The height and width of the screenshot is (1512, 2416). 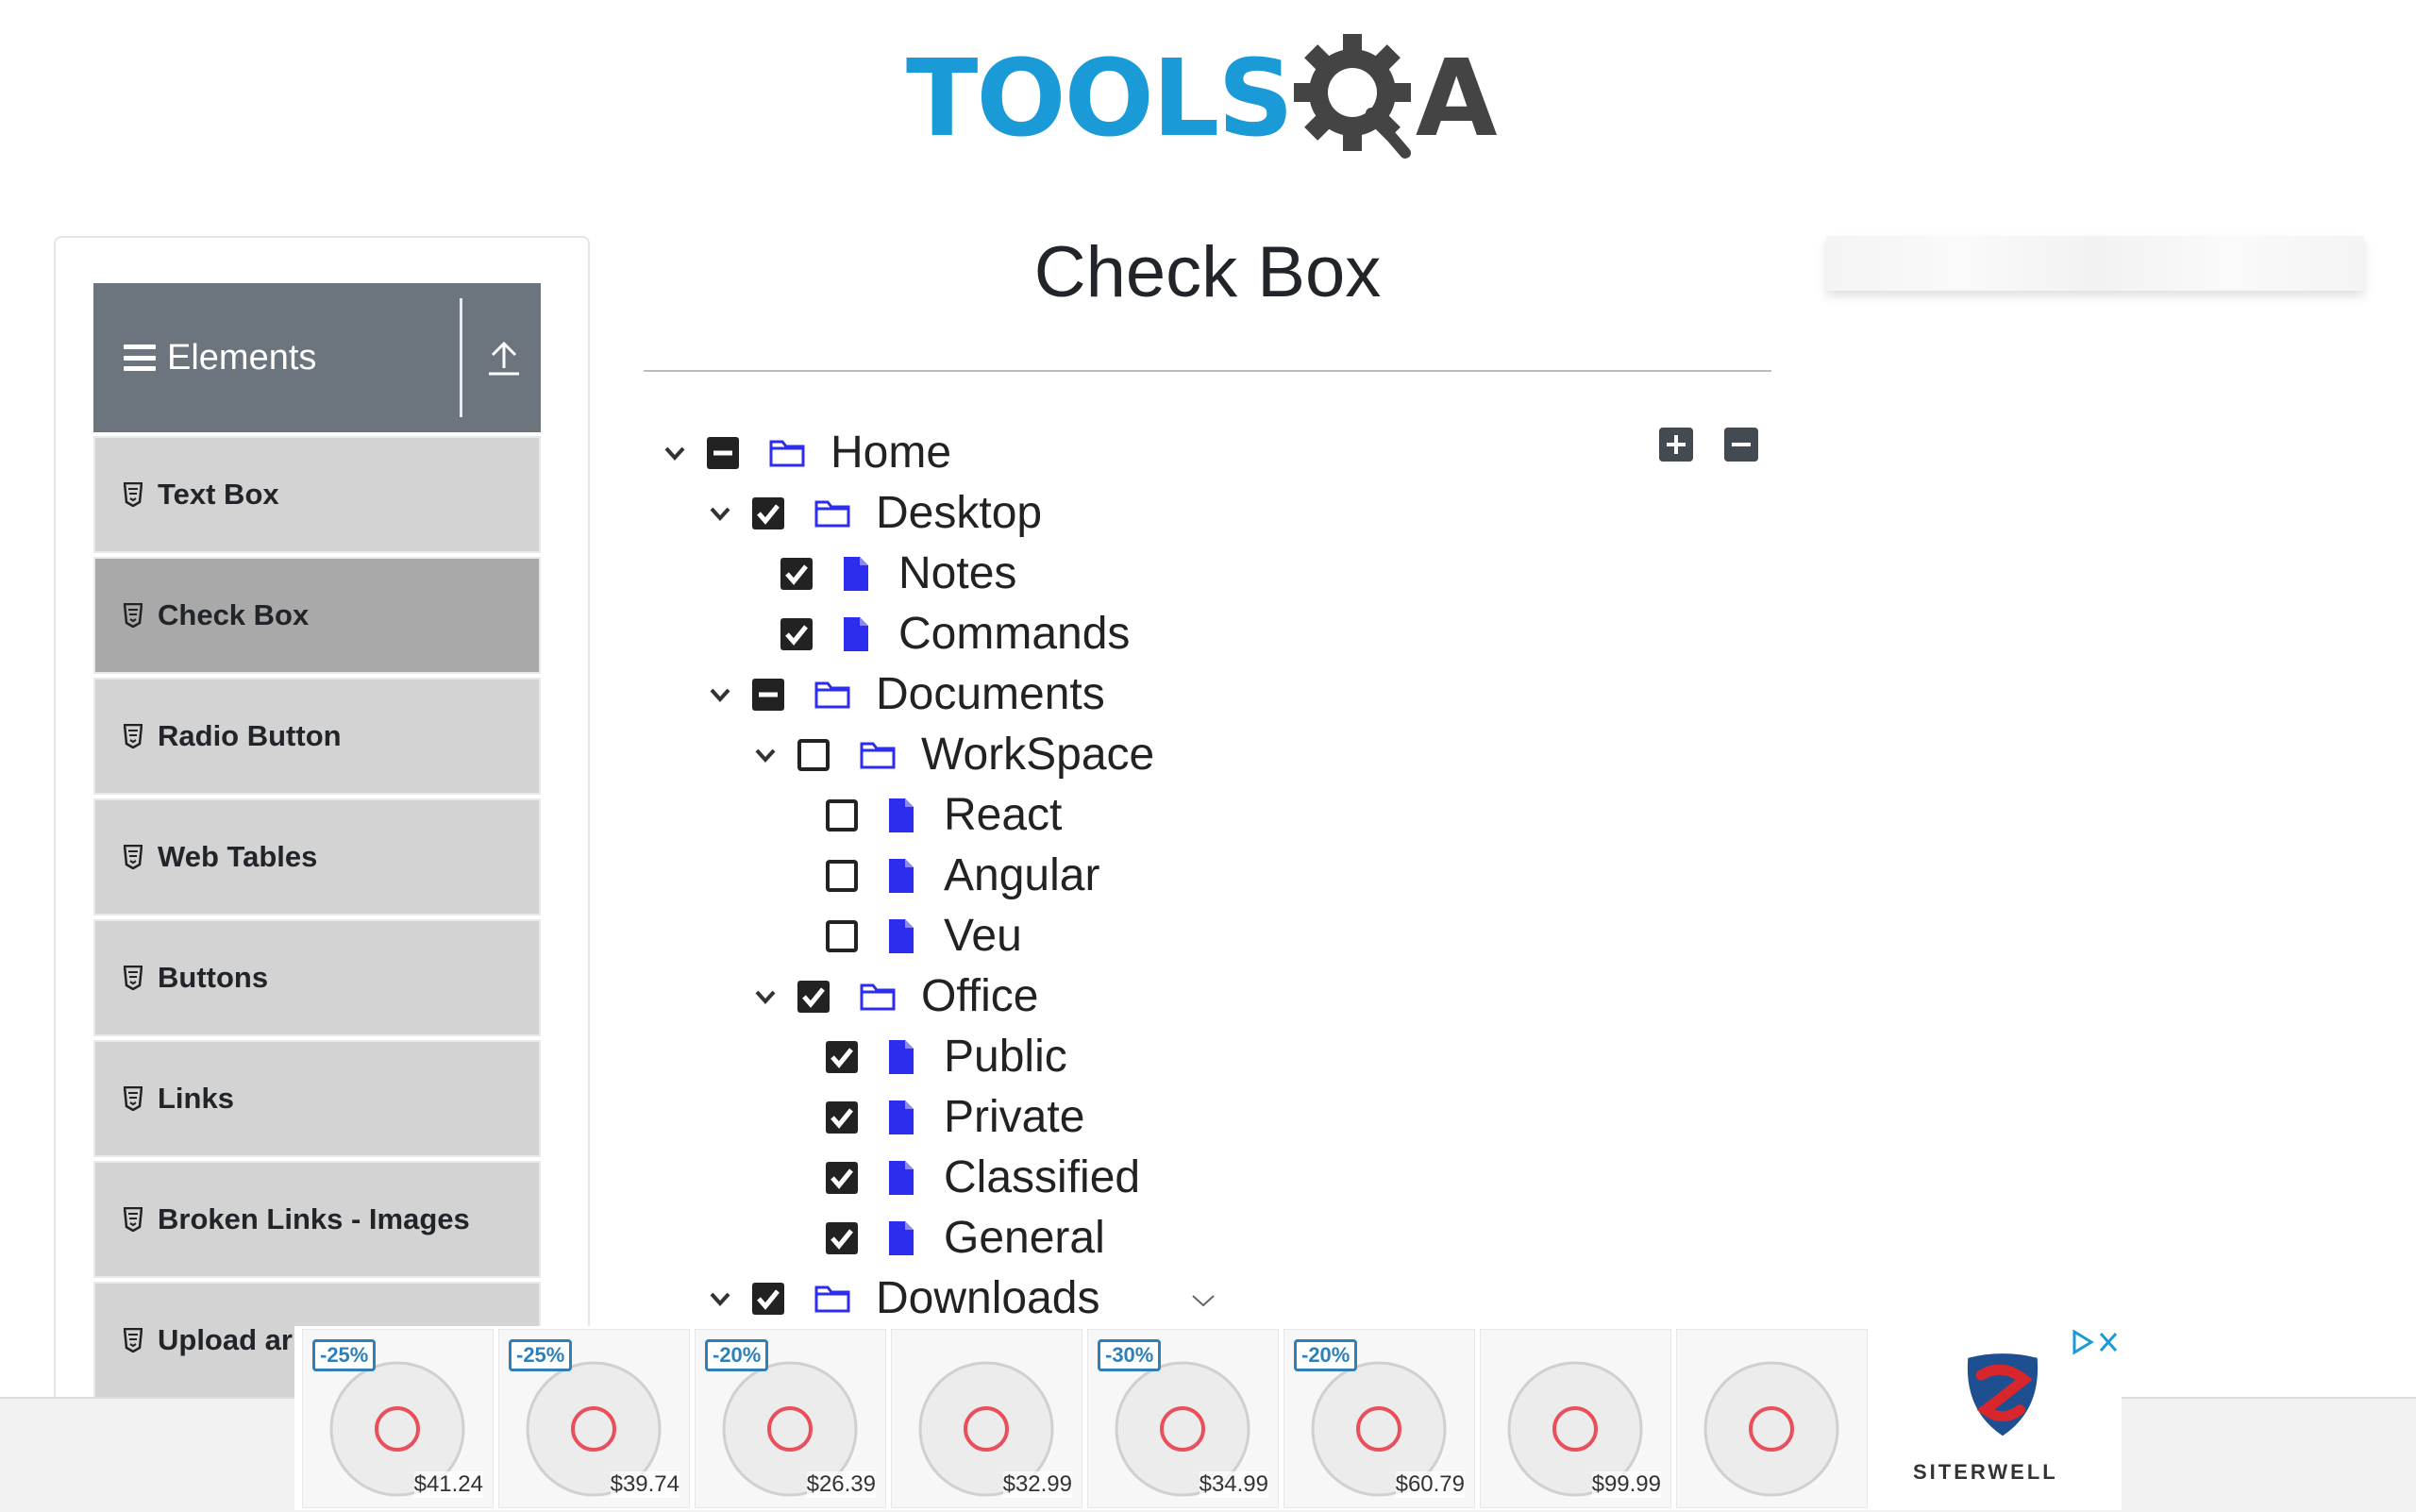 What do you see at coordinates (1207, 371) in the screenshot?
I see `title-divider` at bounding box center [1207, 371].